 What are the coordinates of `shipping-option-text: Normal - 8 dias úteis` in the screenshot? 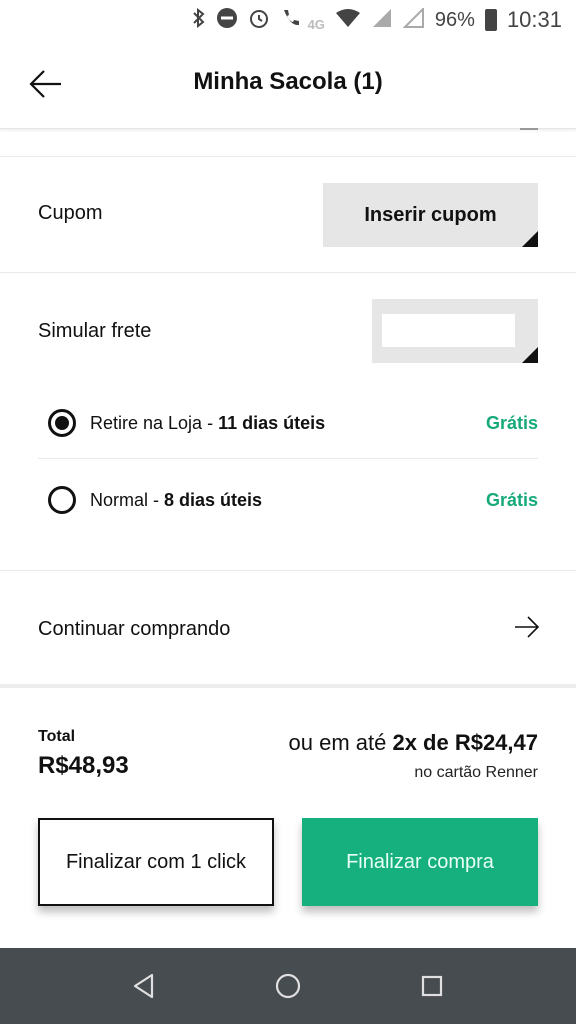 It's located at (288, 500).